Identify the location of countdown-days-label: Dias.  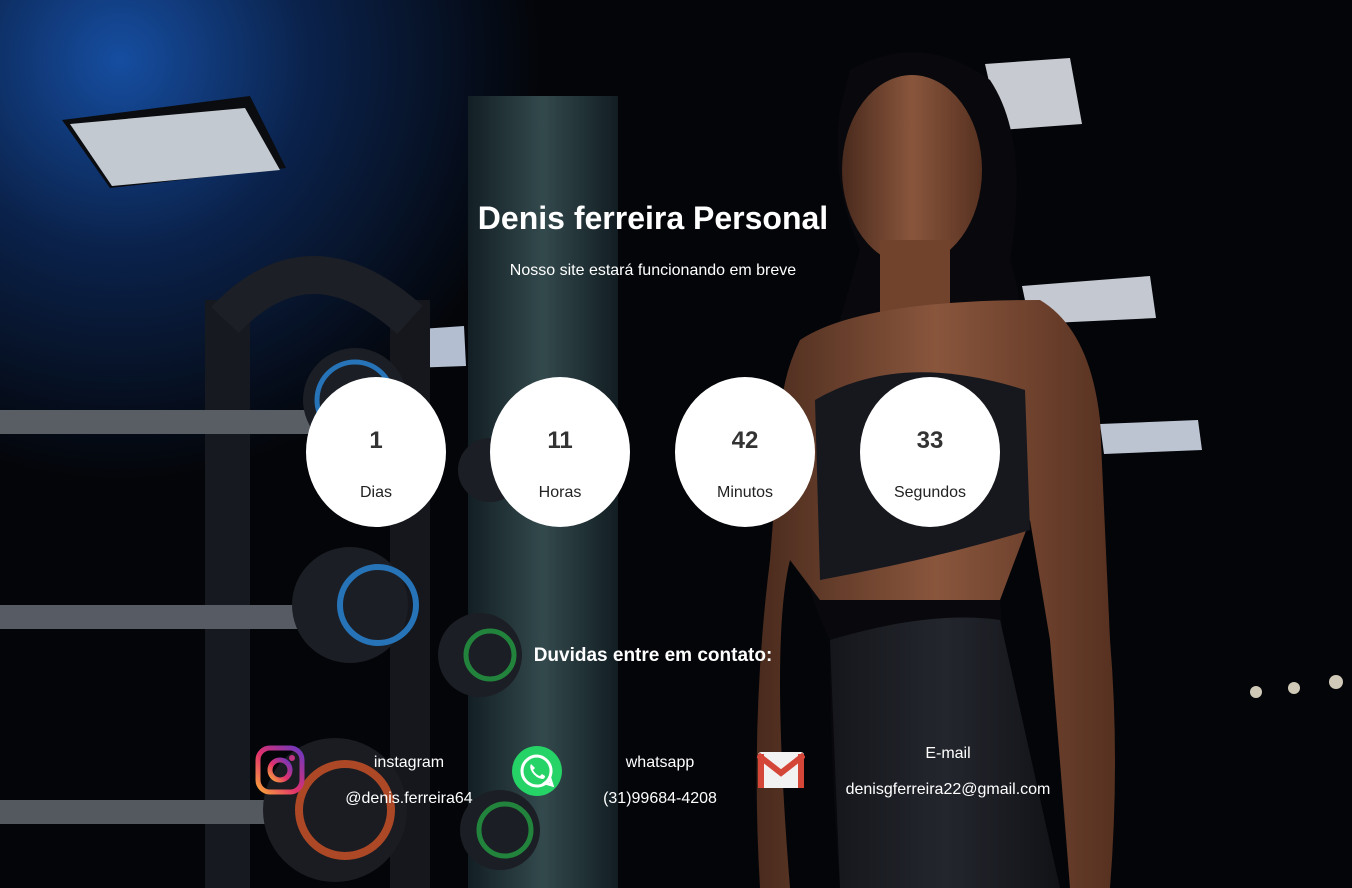
(375, 492).